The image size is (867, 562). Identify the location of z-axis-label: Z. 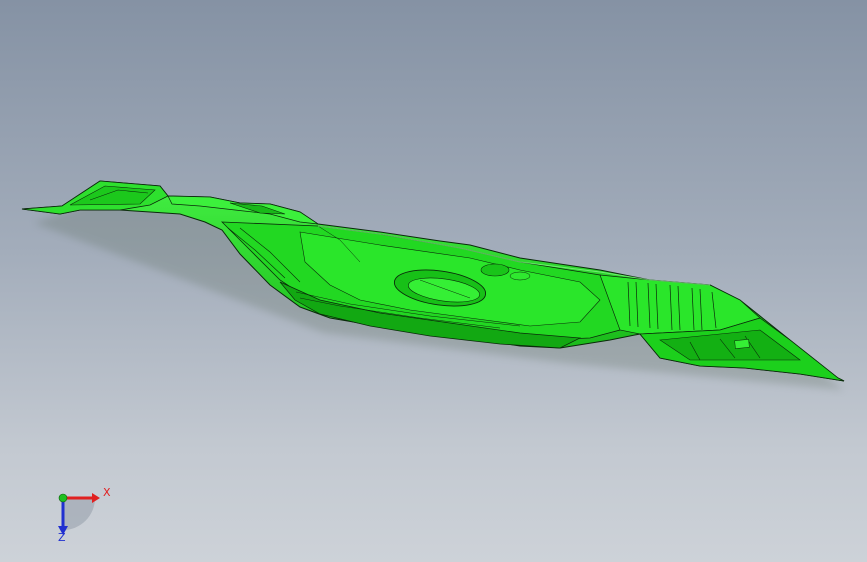
(62, 537).